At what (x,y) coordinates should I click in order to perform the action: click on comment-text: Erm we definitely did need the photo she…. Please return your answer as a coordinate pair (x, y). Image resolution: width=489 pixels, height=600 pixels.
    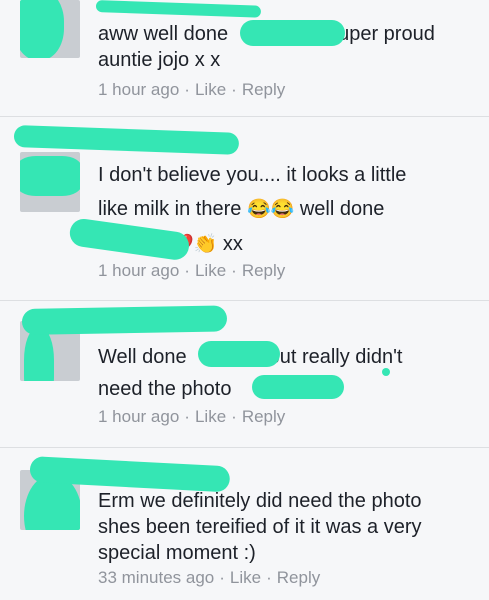
    Looking at the image, I should click on (287, 527).